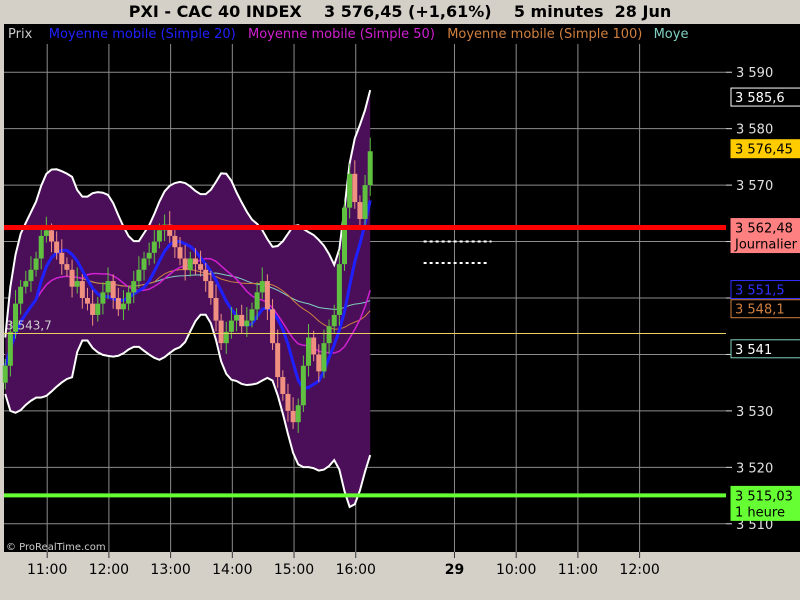  What do you see at coordinates (356, 570) in the screenshot?
I see `x-tick-label: 16:00` at bounding box center [356, 570].